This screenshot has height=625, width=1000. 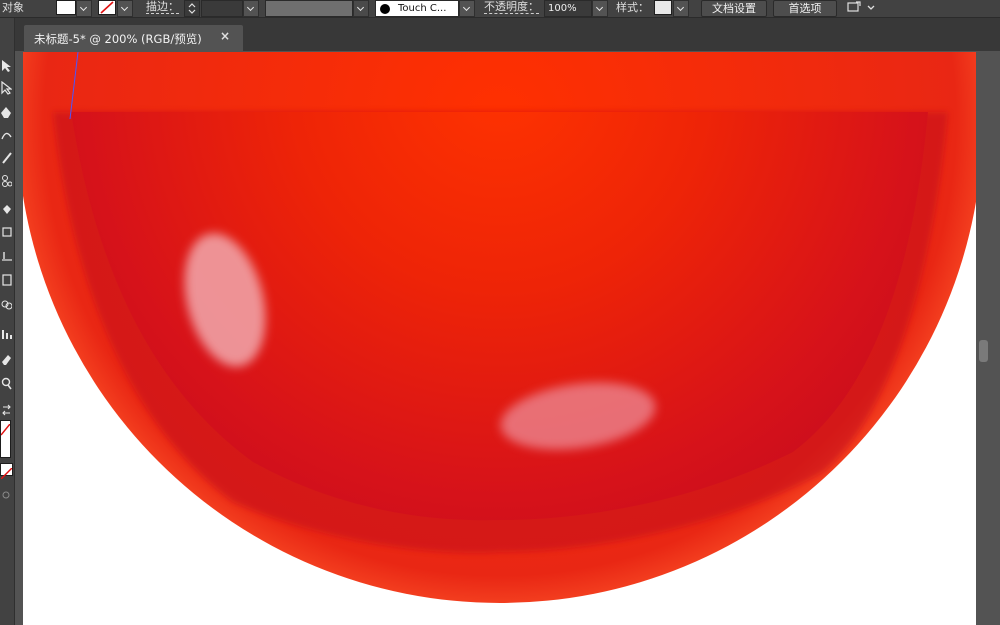 I want to click on arrange-documents-button, so click(x=862, y=8).